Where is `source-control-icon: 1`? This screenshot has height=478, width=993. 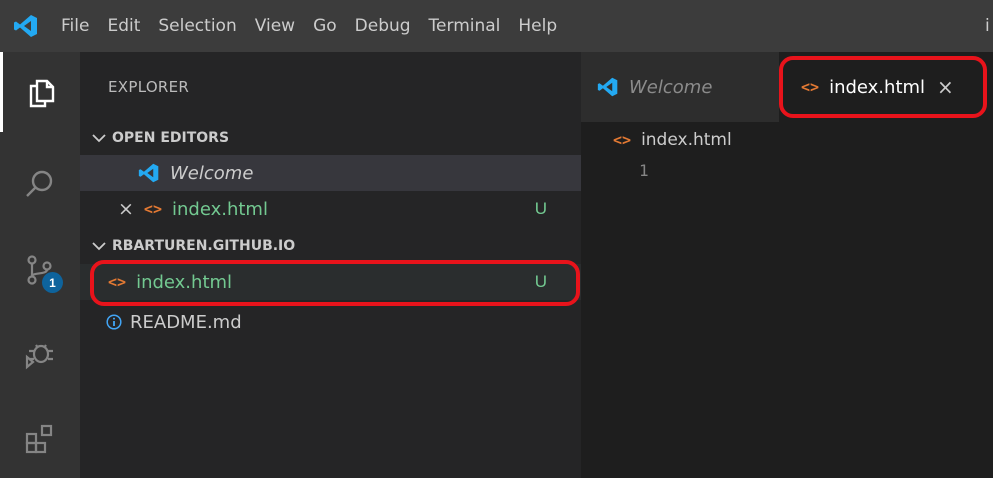 source-control-icon: 1 is located at coordinates (40, 270).